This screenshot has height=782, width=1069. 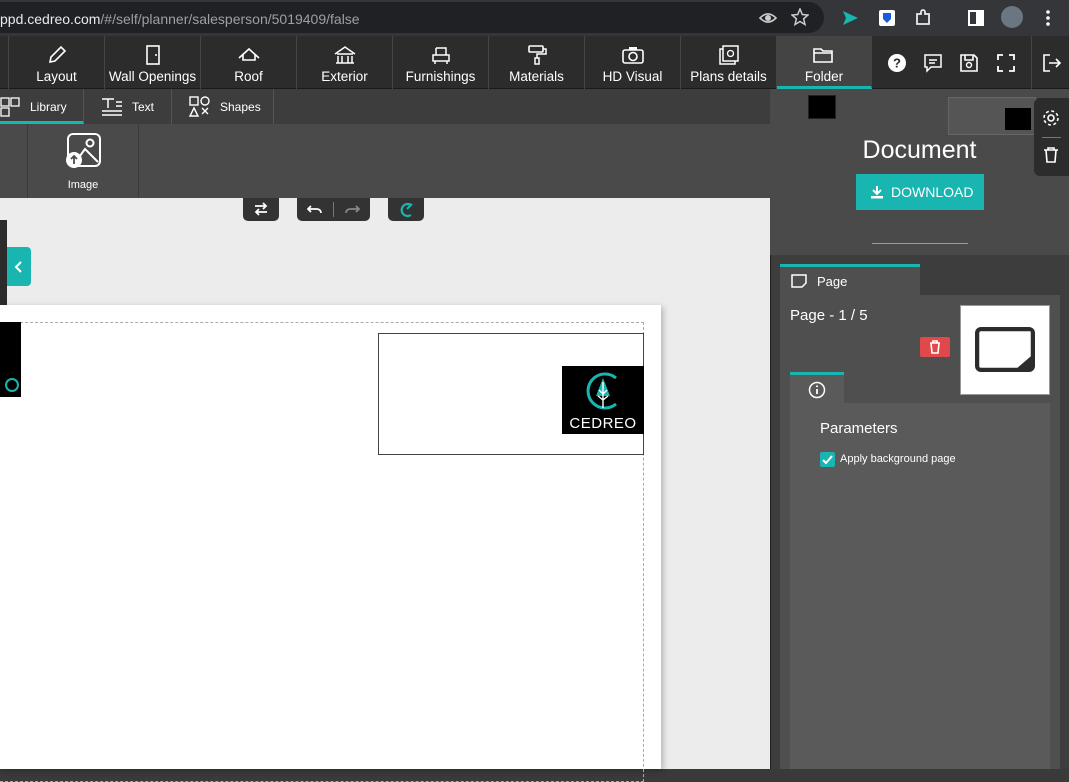 I want to click on tool-layout: Layout, so click(x=57, y=62).